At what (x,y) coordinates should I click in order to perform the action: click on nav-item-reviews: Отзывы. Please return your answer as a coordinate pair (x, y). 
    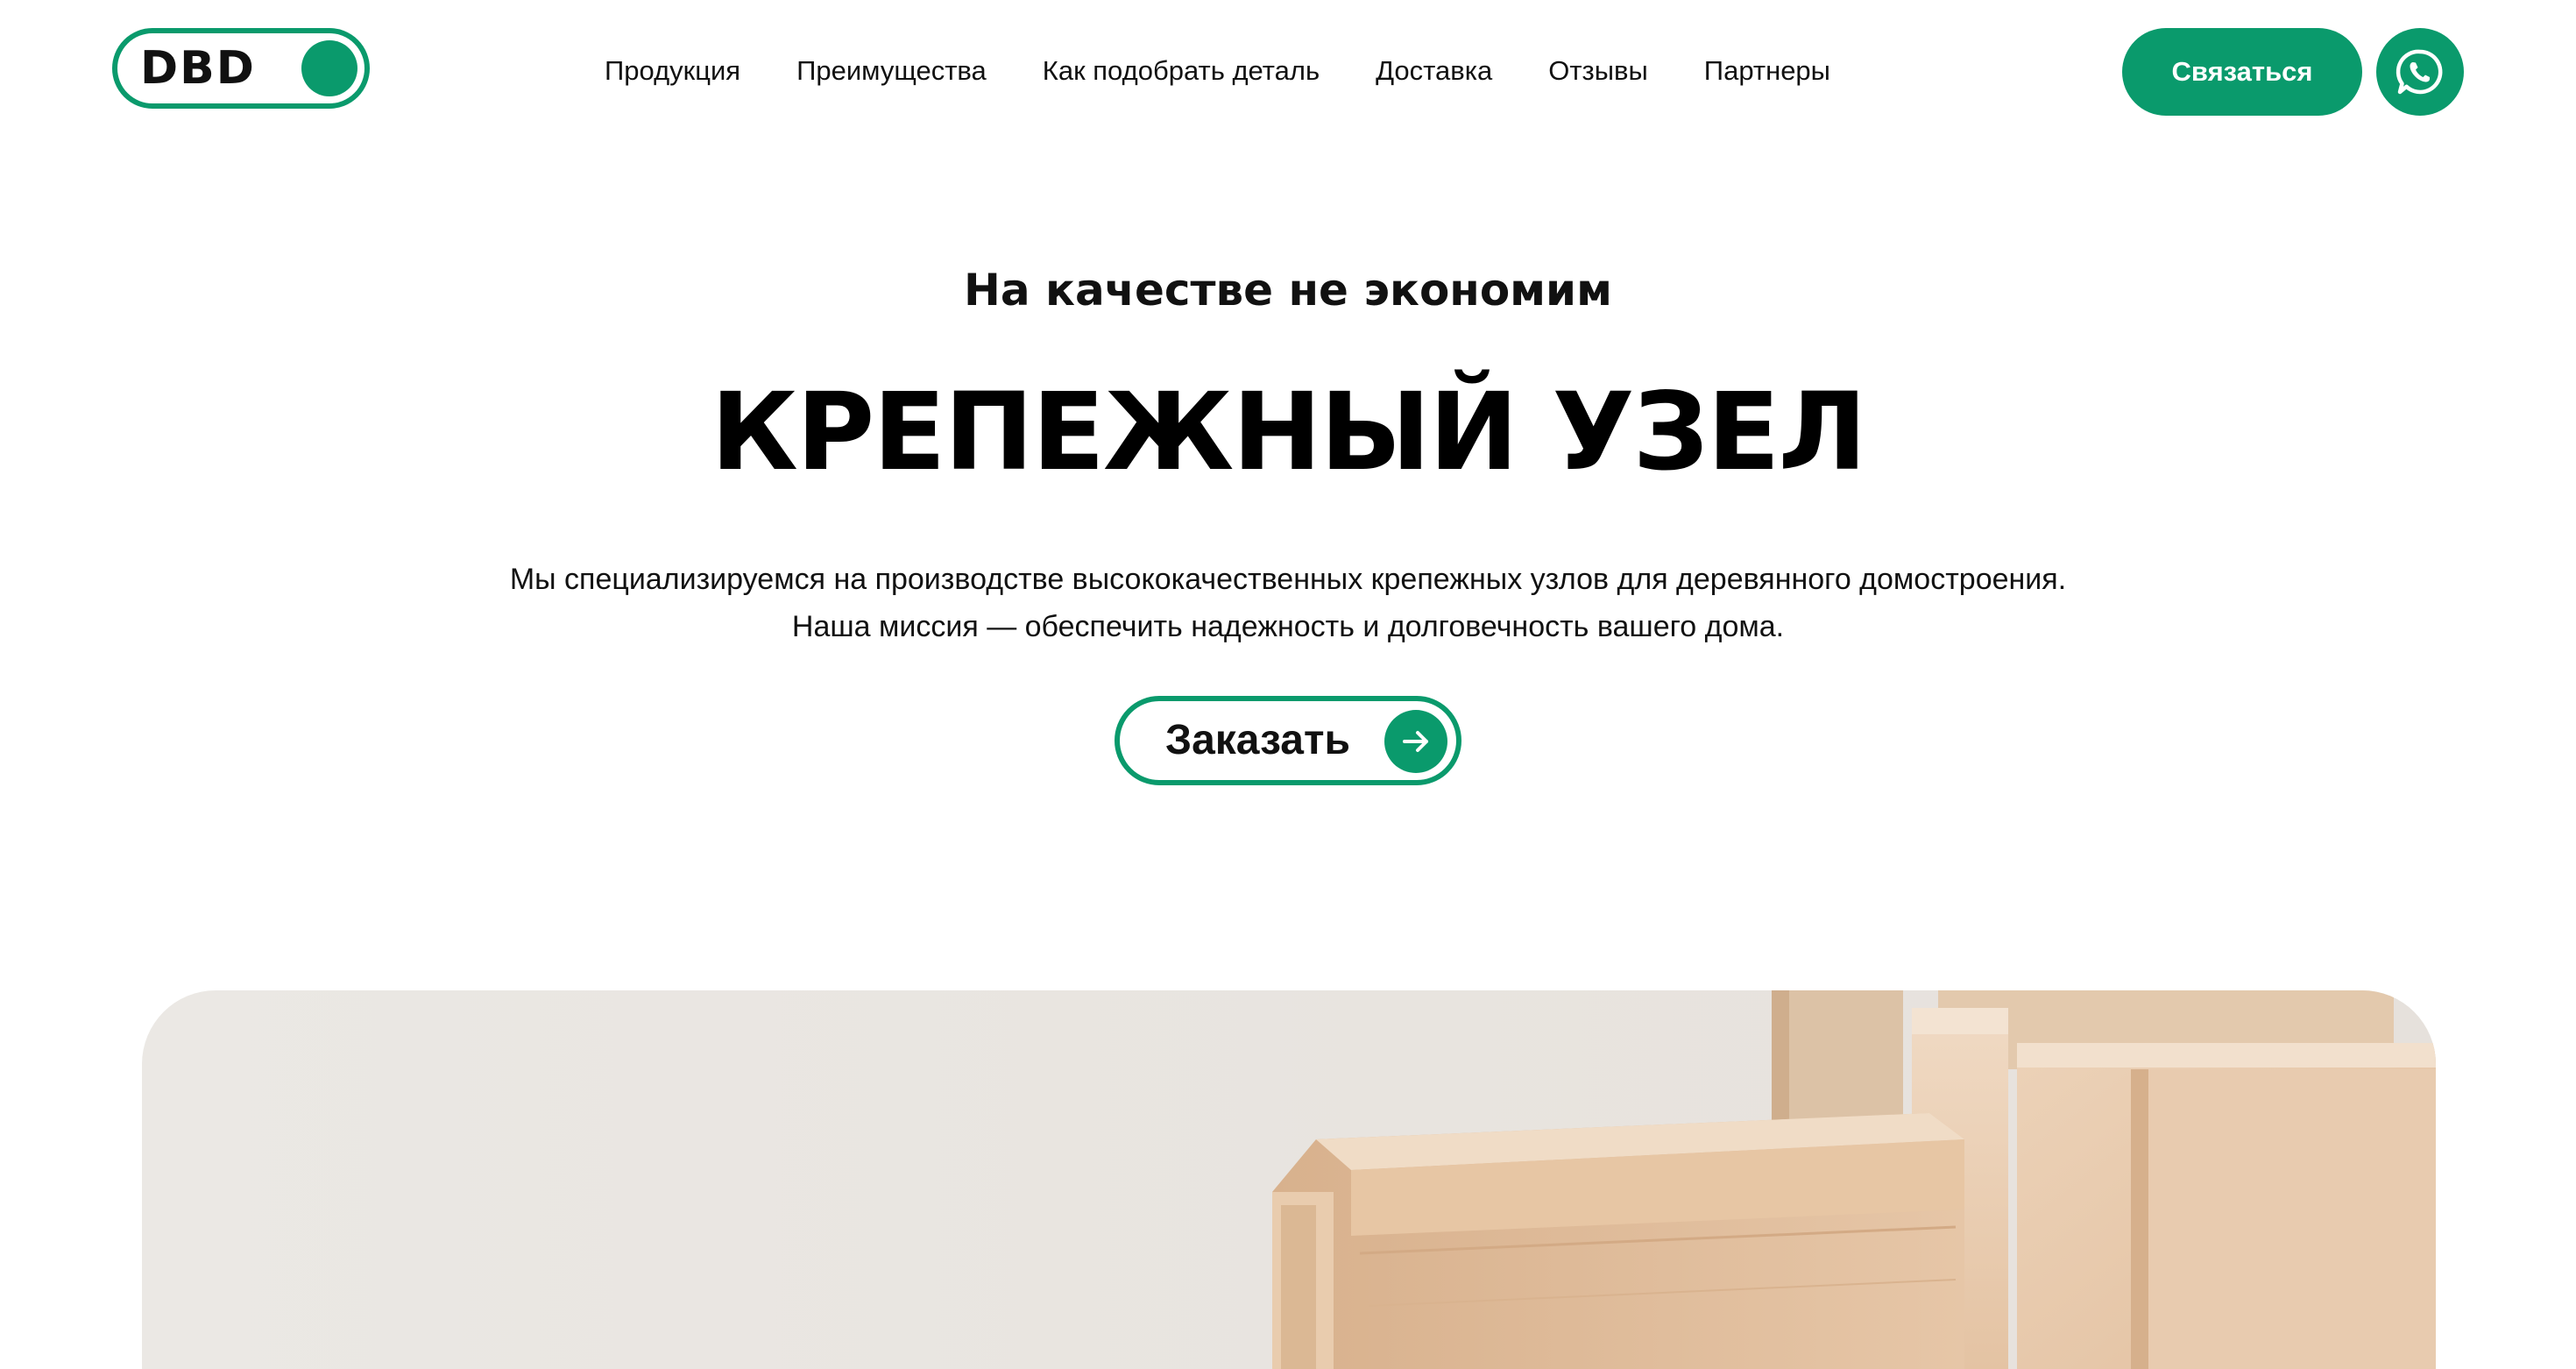
    Looking at the image, I should click on (1598, 71).